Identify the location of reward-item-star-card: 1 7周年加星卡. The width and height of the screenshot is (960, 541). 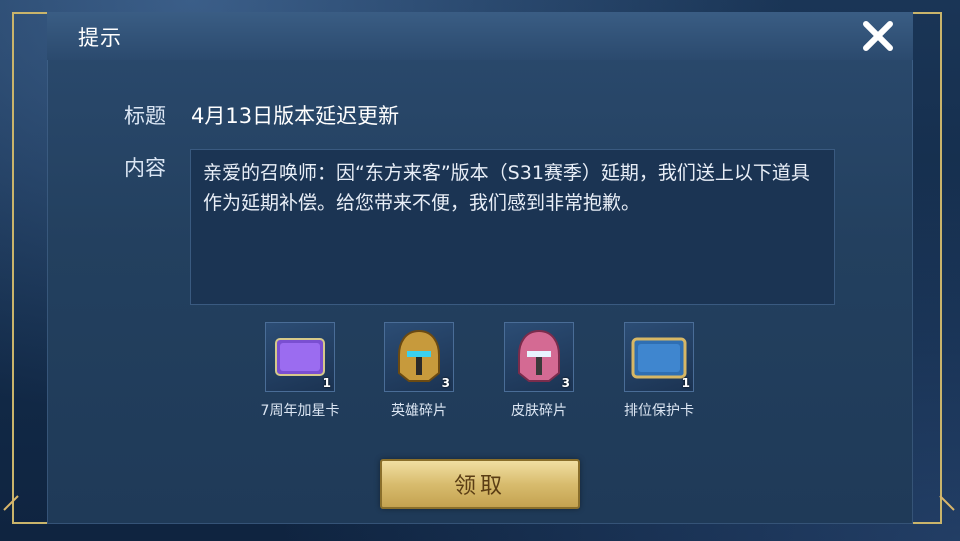
(300, 371).